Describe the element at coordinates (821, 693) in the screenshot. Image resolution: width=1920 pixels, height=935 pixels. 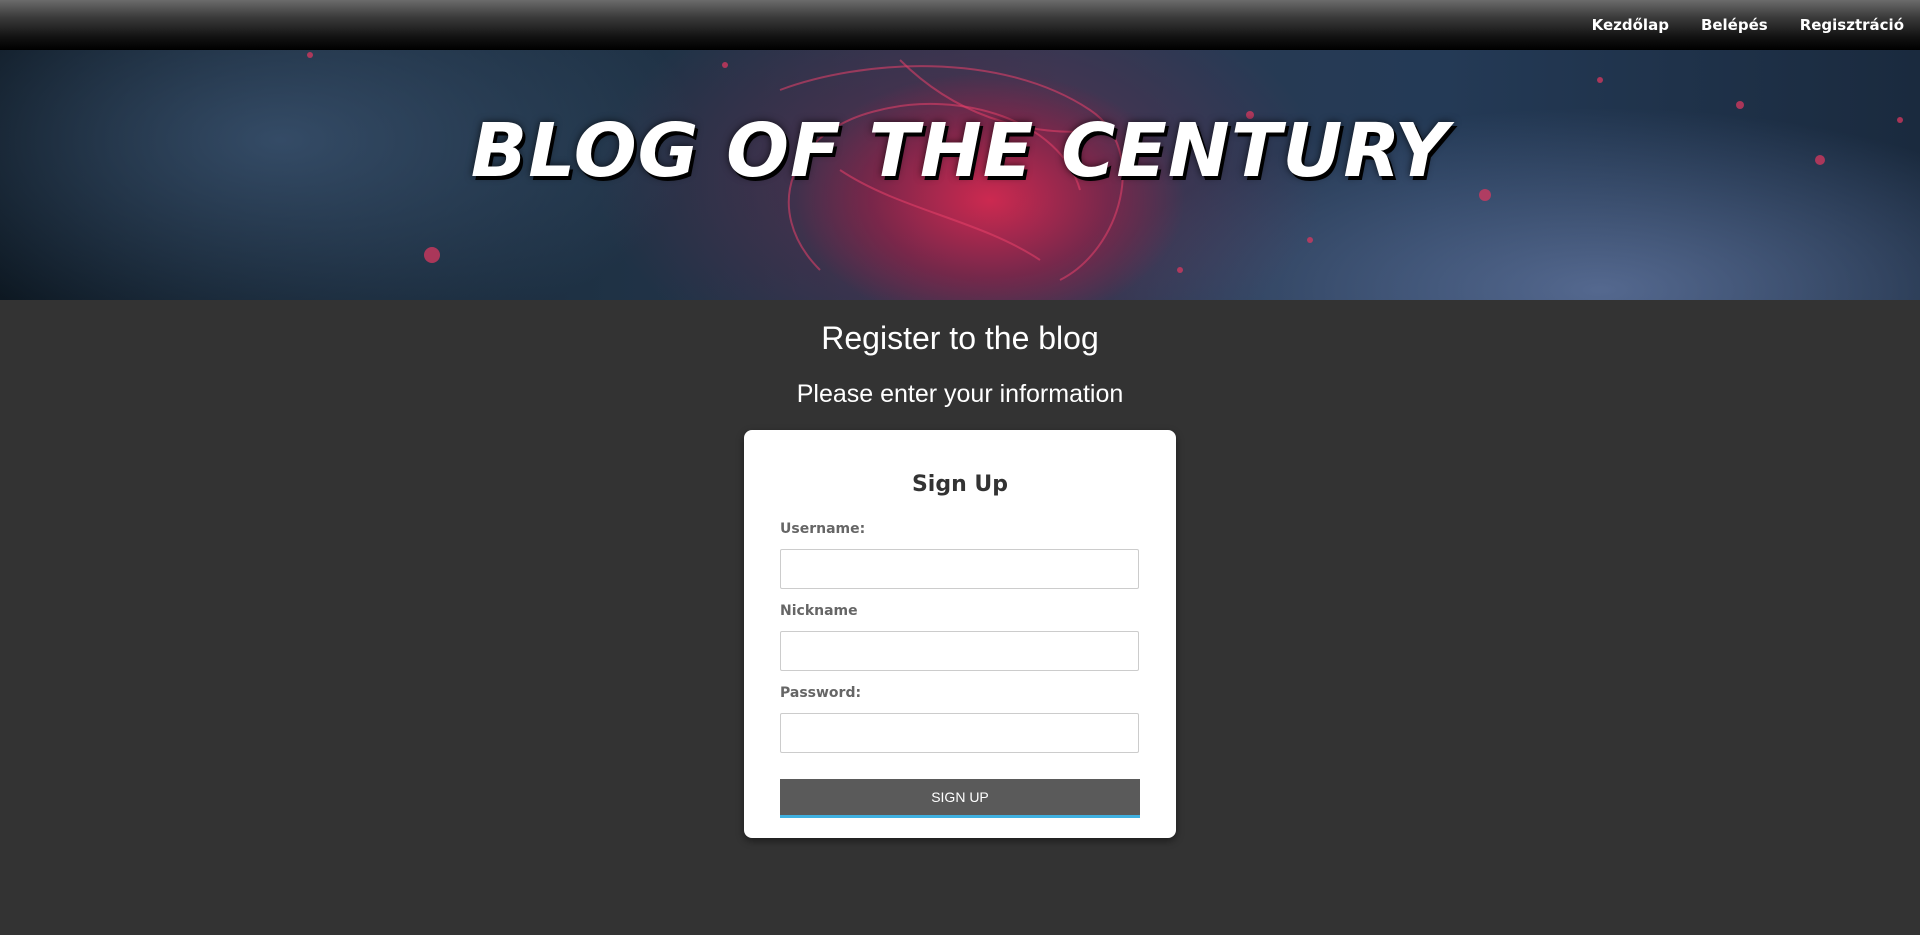
I see `password-label: Password:` at that location.